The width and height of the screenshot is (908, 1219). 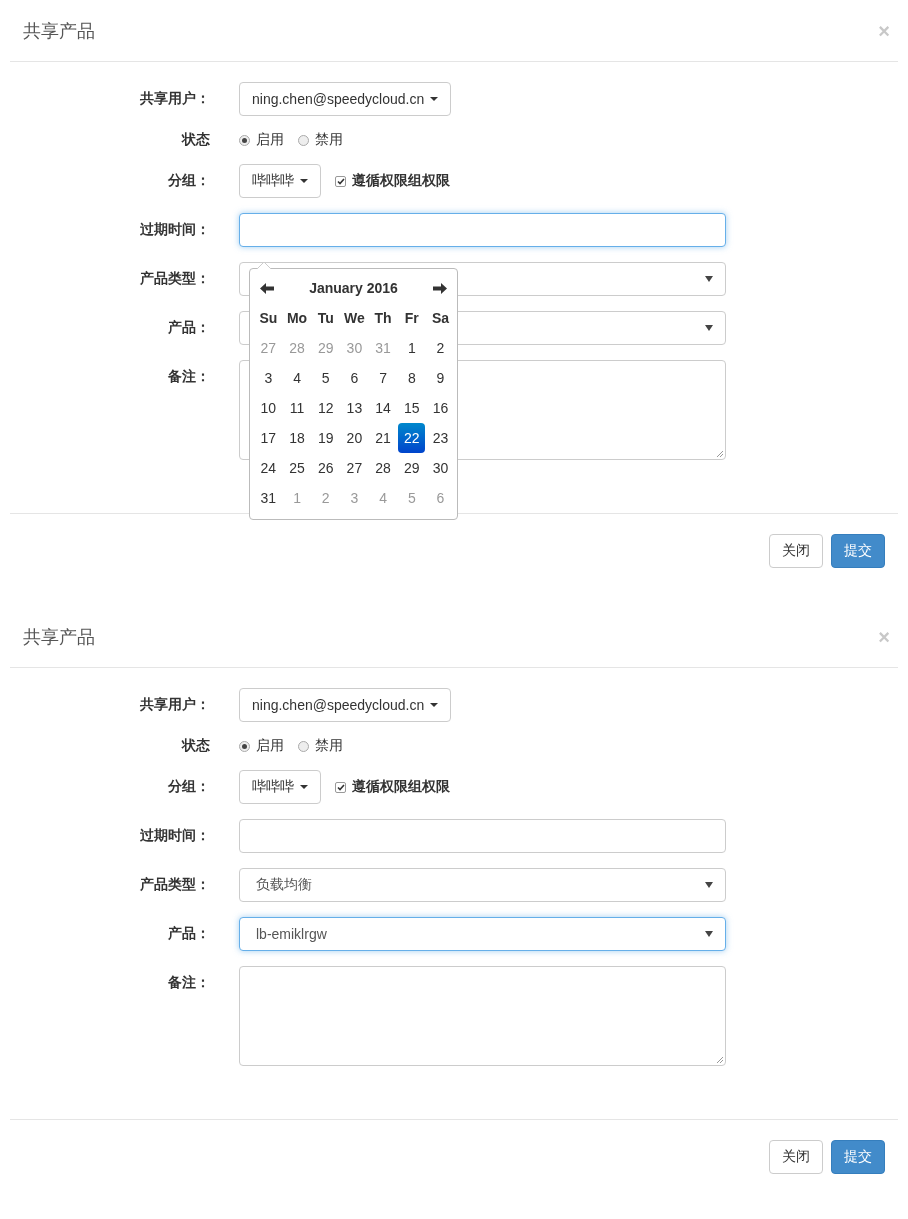 What do you see at coordinates (440, 378) in the screenshot?
I see `calendar-day: 9` at bounding box center [440, 378].